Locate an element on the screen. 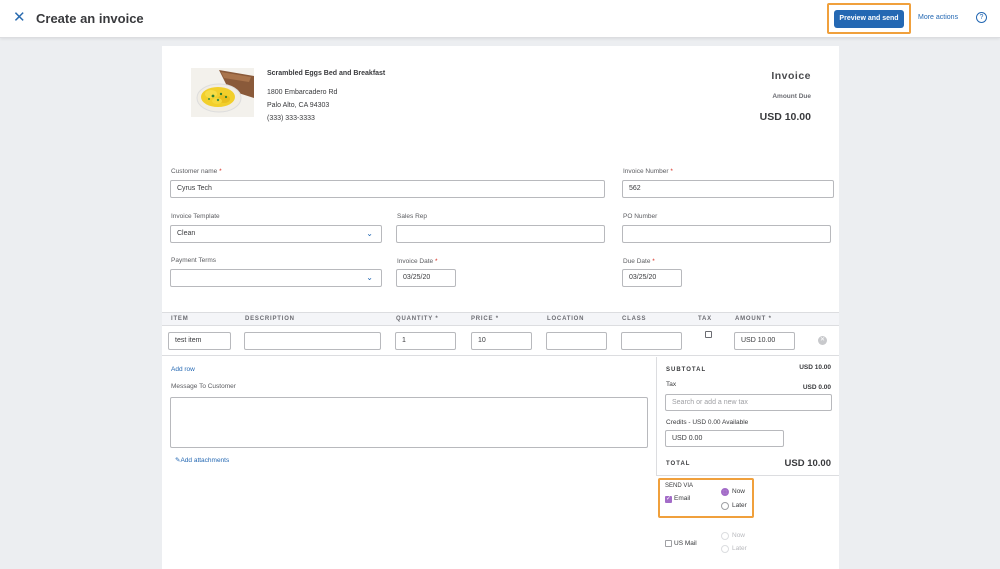 The image size is (1000, 569). total-label: TOTAL is located at coordinates (678, 464).